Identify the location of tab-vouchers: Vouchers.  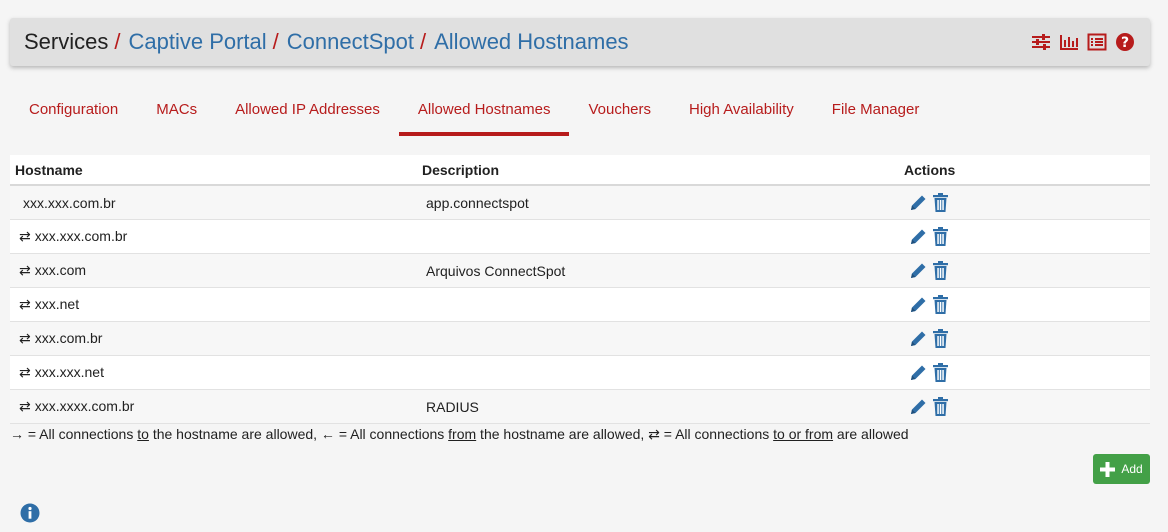
(619, 115).